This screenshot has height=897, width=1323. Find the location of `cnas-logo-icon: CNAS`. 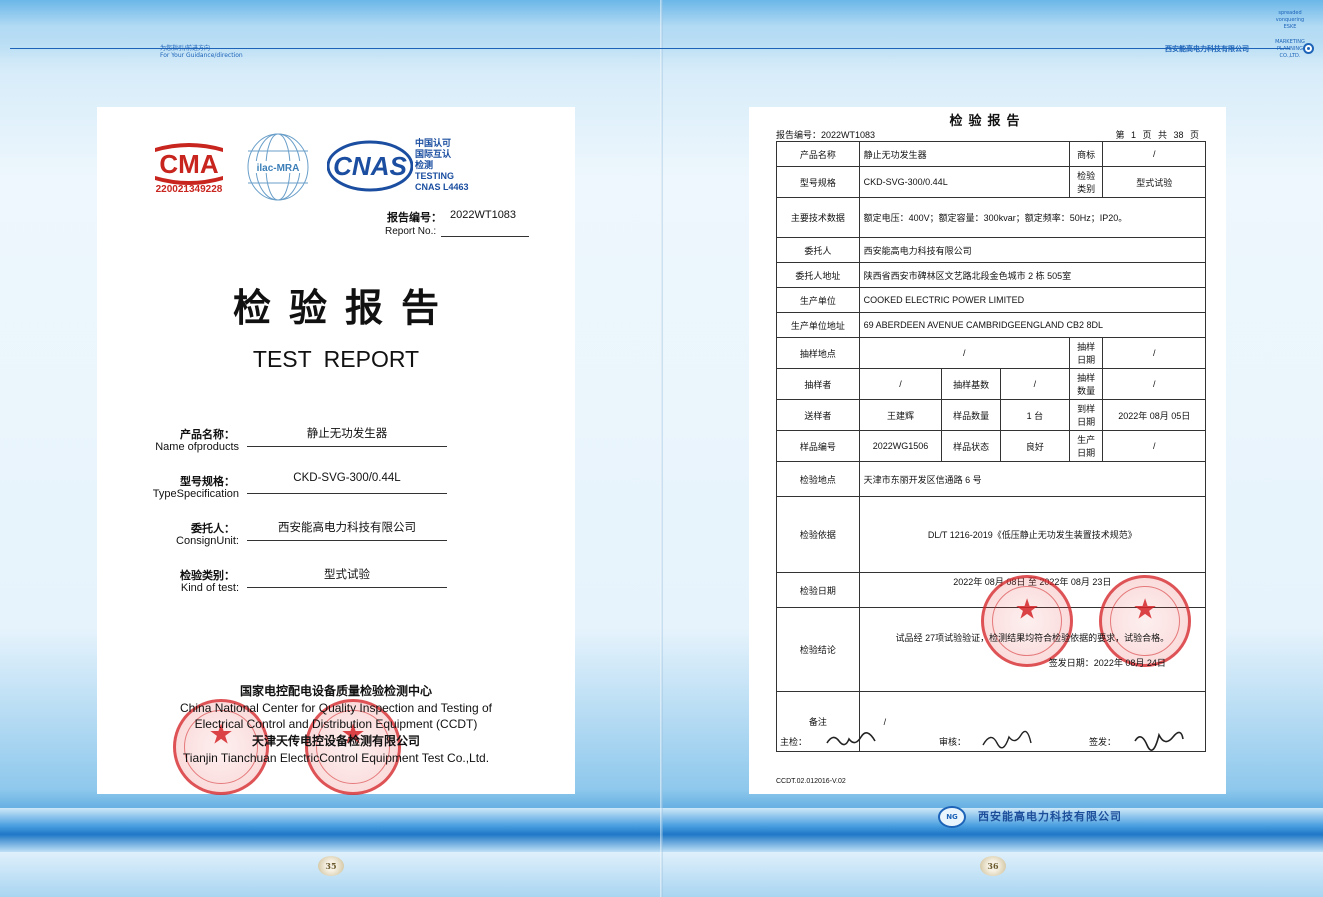

cnas-logo-icon: CNAS is located at coordinates (370, 166).